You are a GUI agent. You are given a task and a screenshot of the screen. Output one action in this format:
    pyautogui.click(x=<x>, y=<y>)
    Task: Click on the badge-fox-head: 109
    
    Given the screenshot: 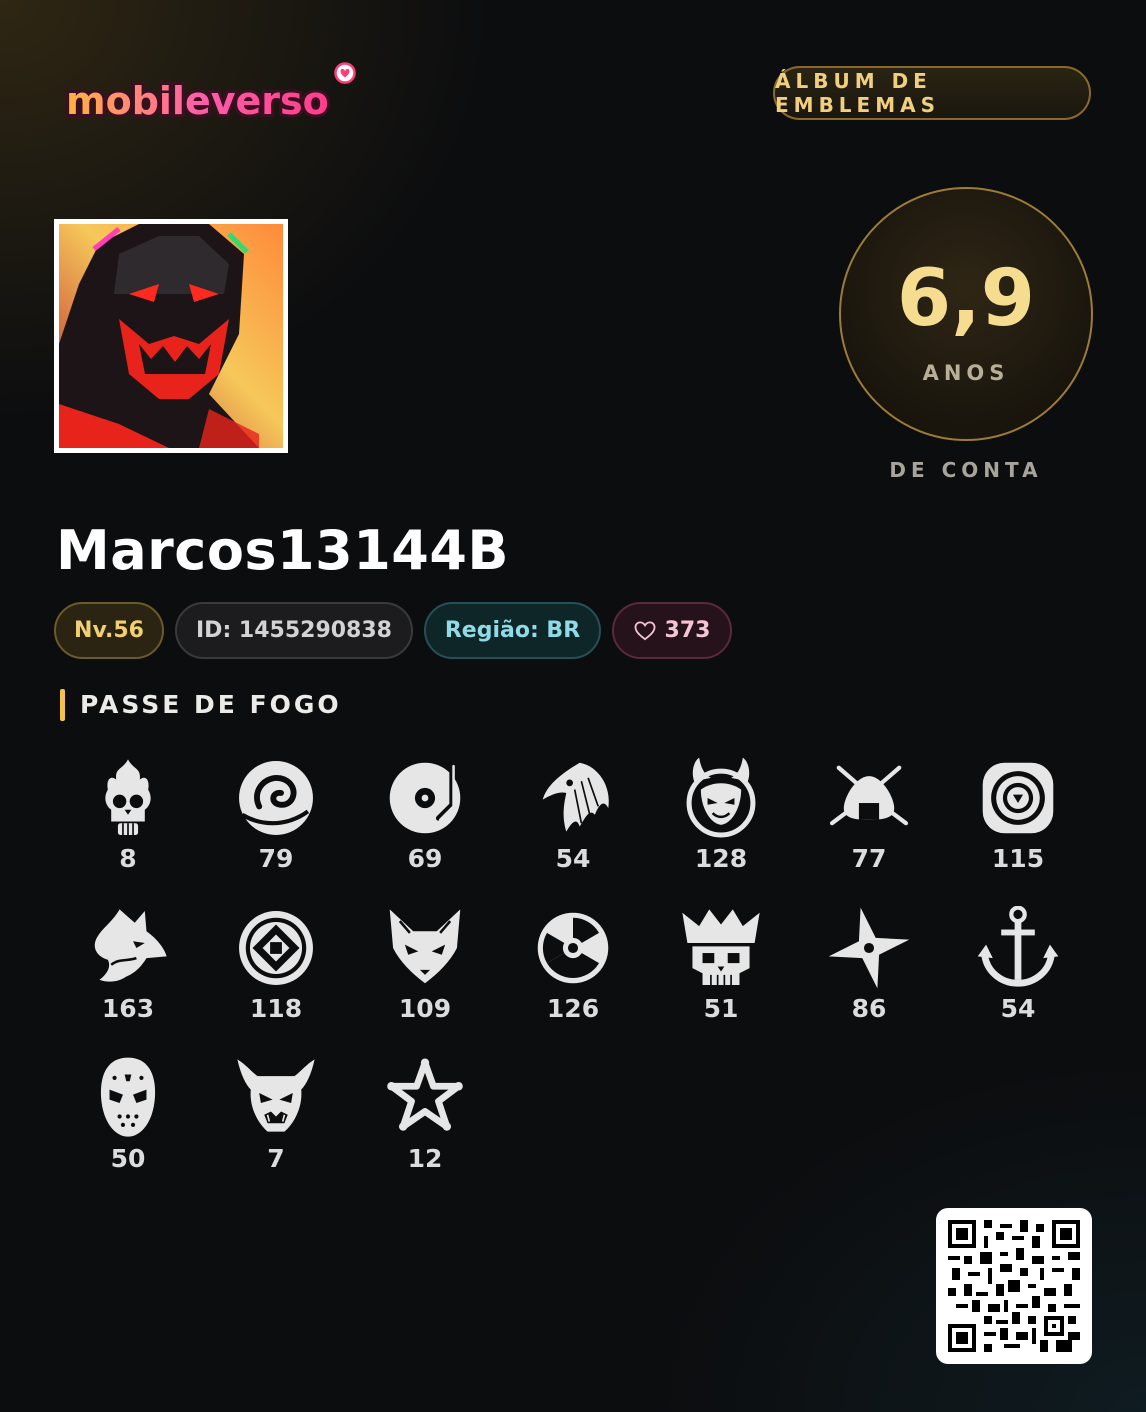 What is the action you would take?
    pyautogui.click(x=425, y=976)
    